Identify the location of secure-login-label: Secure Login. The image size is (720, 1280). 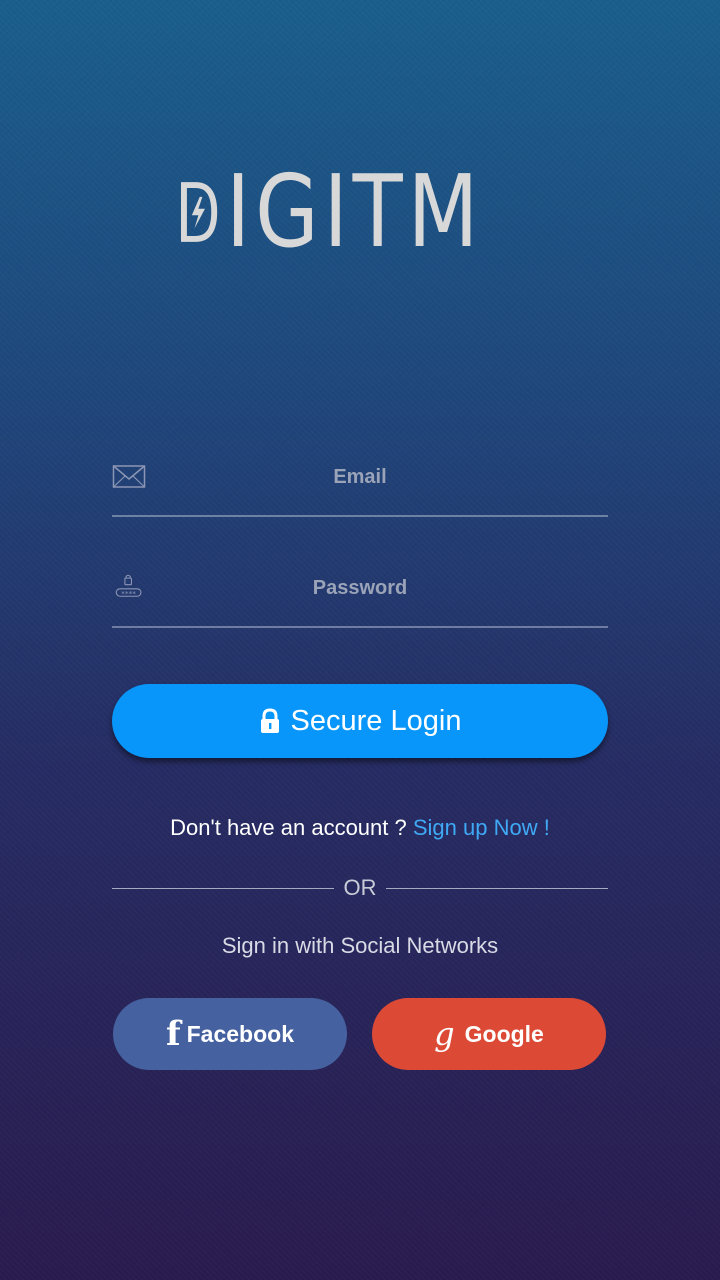
(376, 720).